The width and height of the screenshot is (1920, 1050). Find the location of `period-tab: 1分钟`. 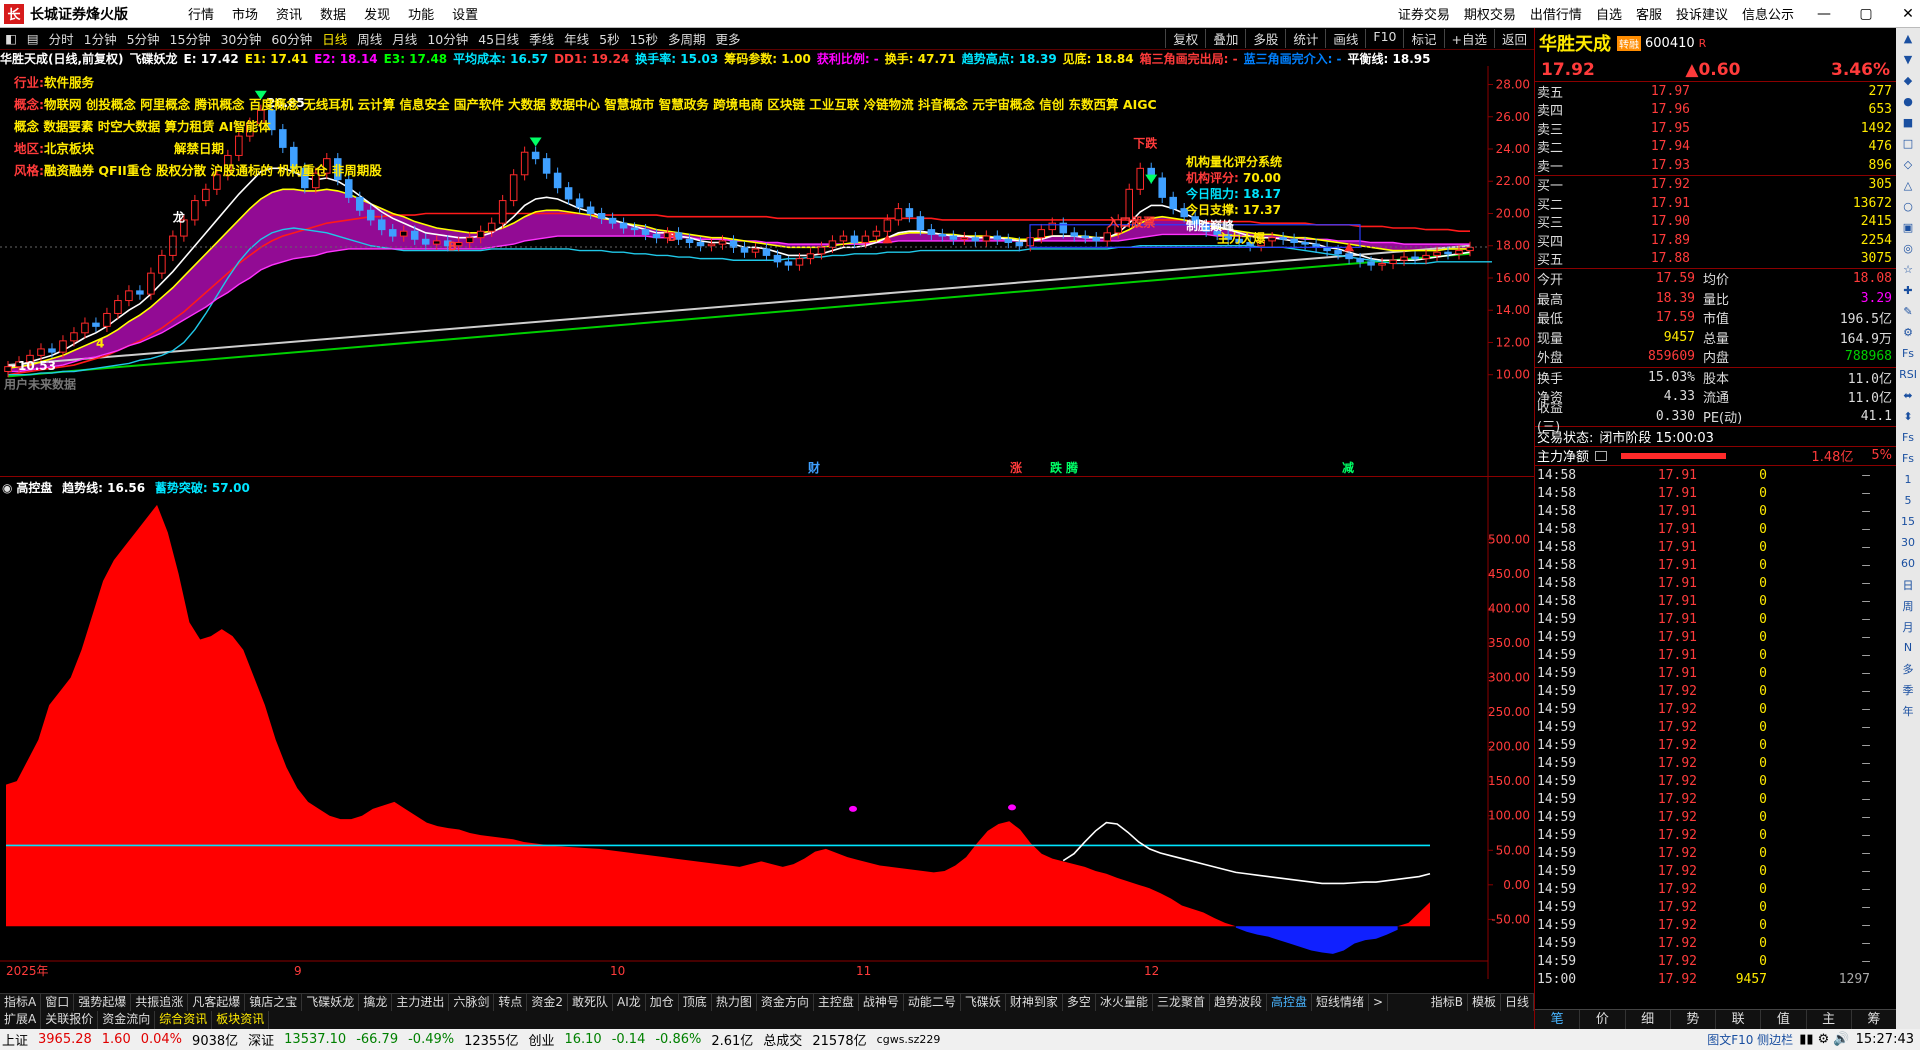

period-tab: 1分钟 is located at coordinates (100, 38).